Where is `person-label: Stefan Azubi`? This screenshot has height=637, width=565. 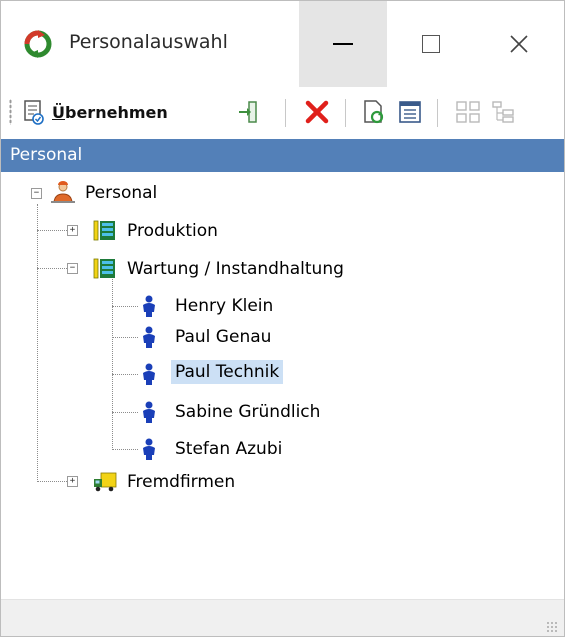
person-label: Stefan Azubi is located at coordinates (228, 449).